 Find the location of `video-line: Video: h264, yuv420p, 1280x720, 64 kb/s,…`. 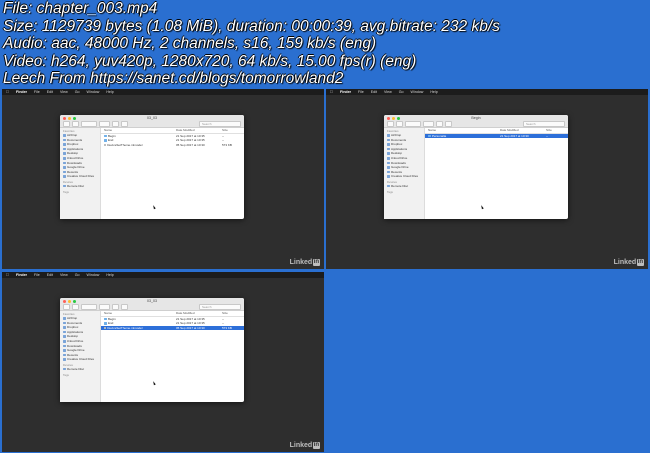

video-line: Video: h264, yuv420p, 1280x720, 64 kb/s,… is located at coordinates (210, 61).